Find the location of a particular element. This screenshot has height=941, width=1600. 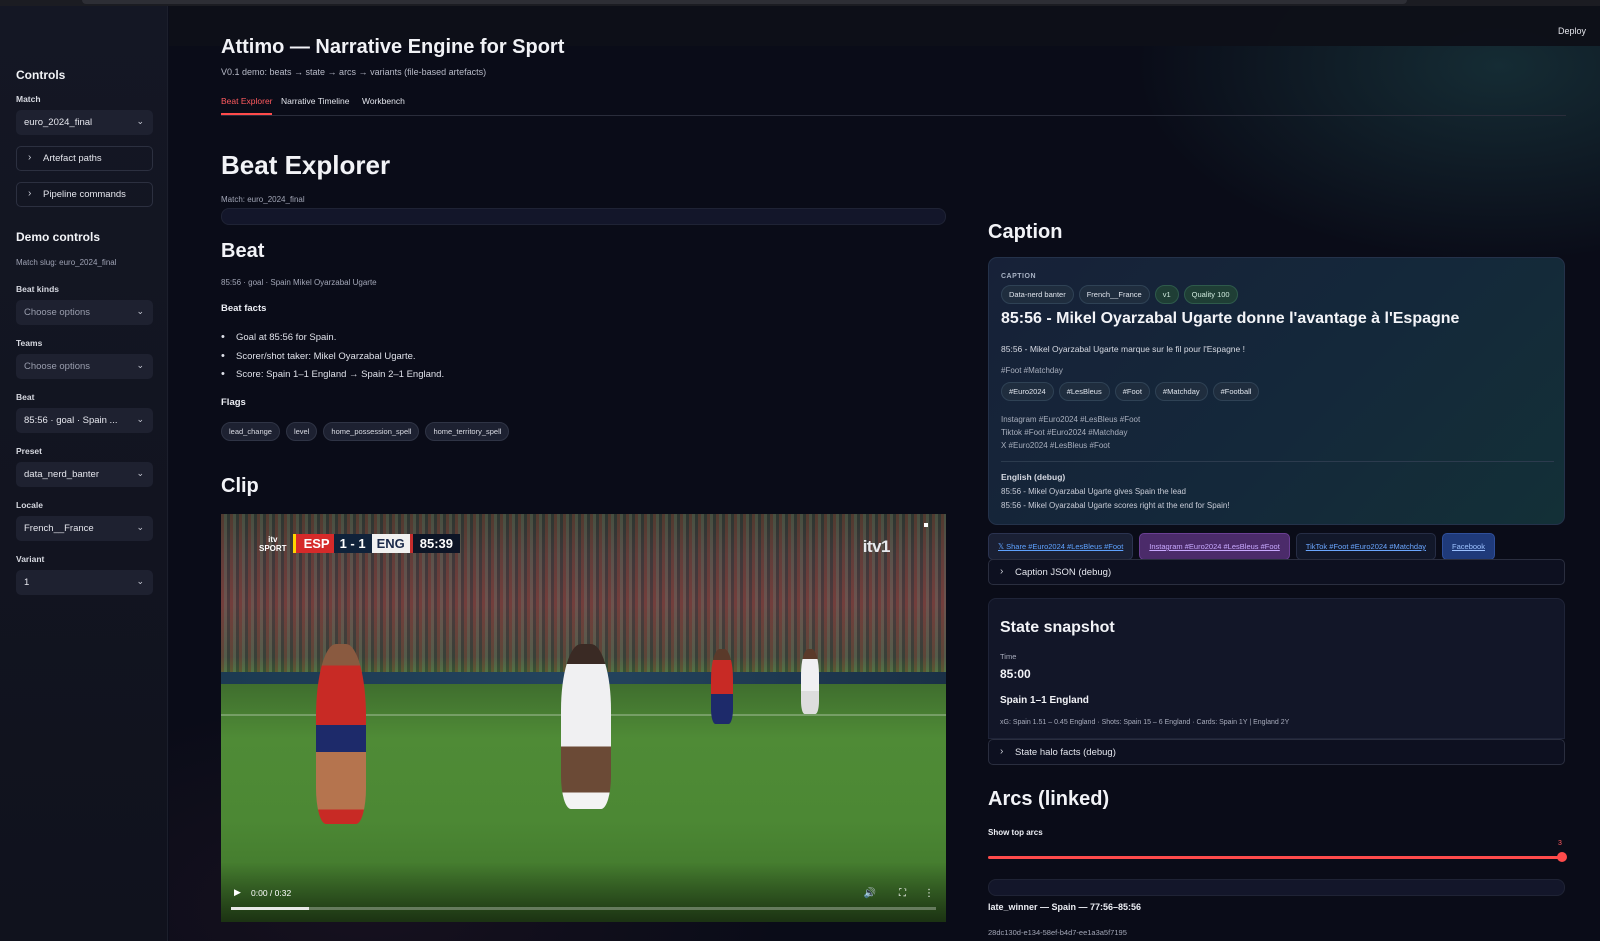

tab-workbench: Workbench is located at coordinates (383, 101).